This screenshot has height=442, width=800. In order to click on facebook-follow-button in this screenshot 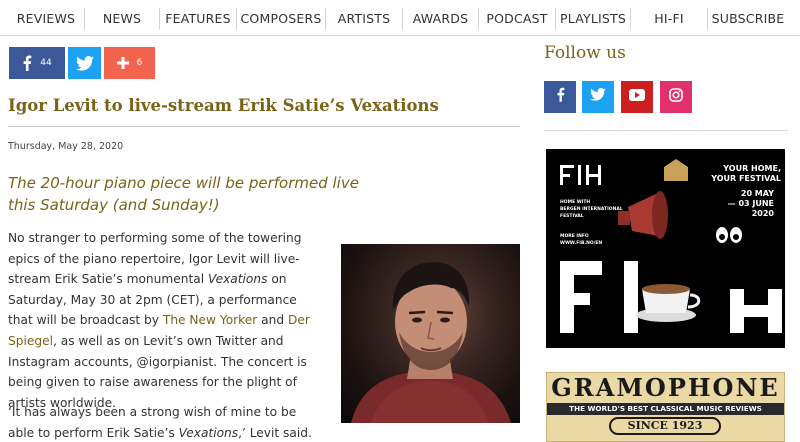, I will do `click(560, 97)`.